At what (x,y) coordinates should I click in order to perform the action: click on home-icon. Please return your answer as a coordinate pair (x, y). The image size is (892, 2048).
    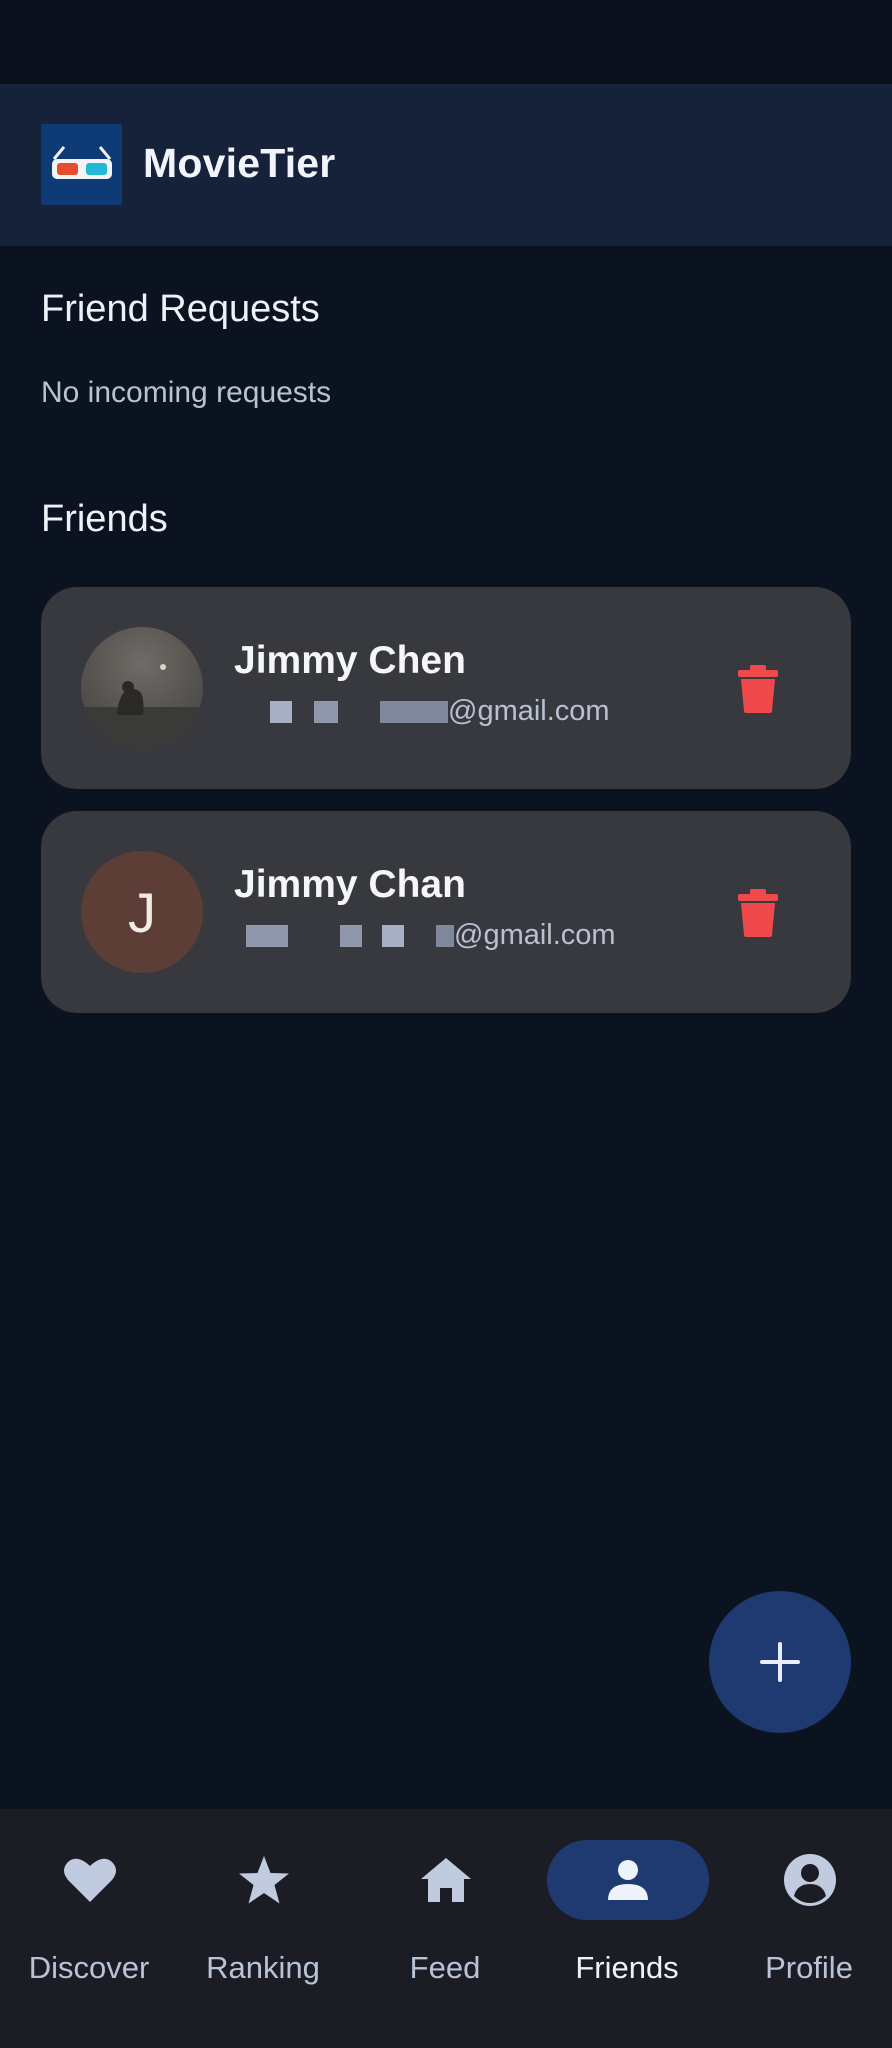
    Looking at the image, I should click on (446, 1880).